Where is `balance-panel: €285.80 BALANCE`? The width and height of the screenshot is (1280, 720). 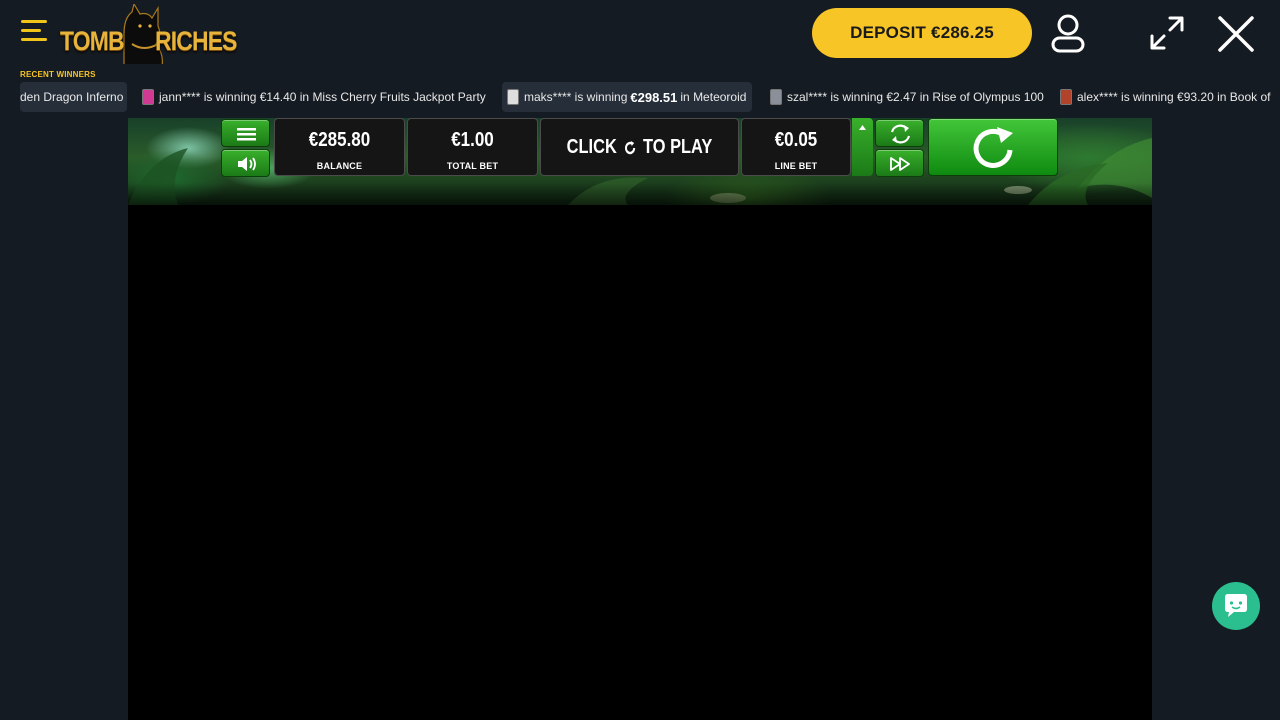 balance-panel: €285.80 BALANCE is located at coordinates (339, 147).